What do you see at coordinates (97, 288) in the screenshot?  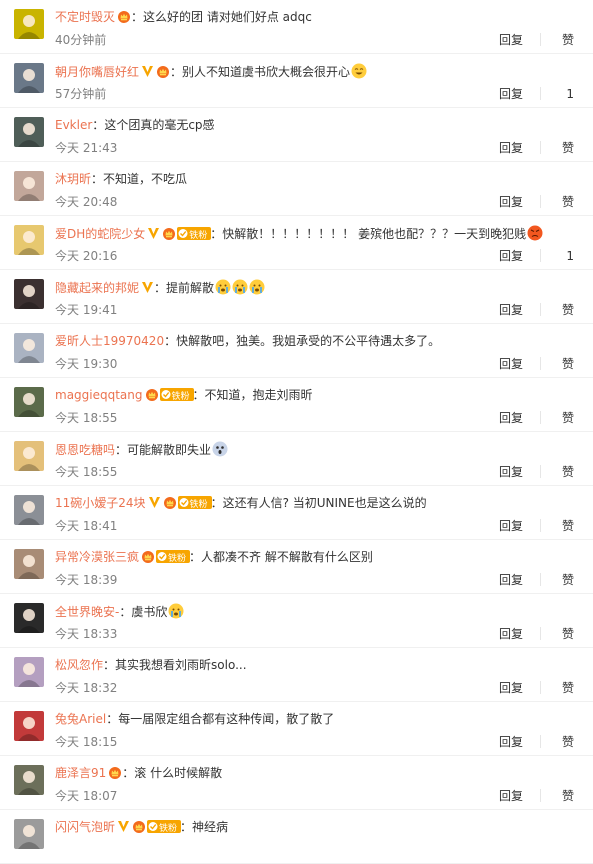 I see `comment-username: 隐藏起来的邦妮` at bounding box center [97, 288].